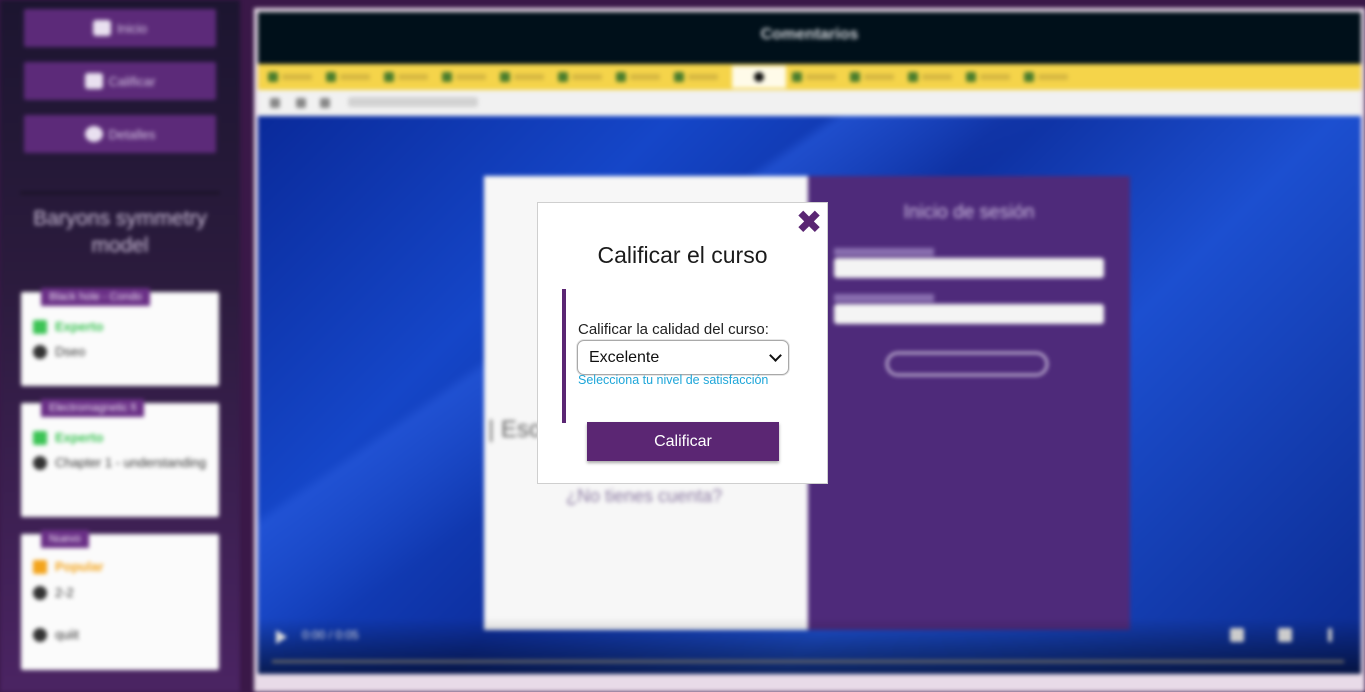  Describe the element at coordinates (101, 28) in the screenshot. I see `home-icon` at that location.